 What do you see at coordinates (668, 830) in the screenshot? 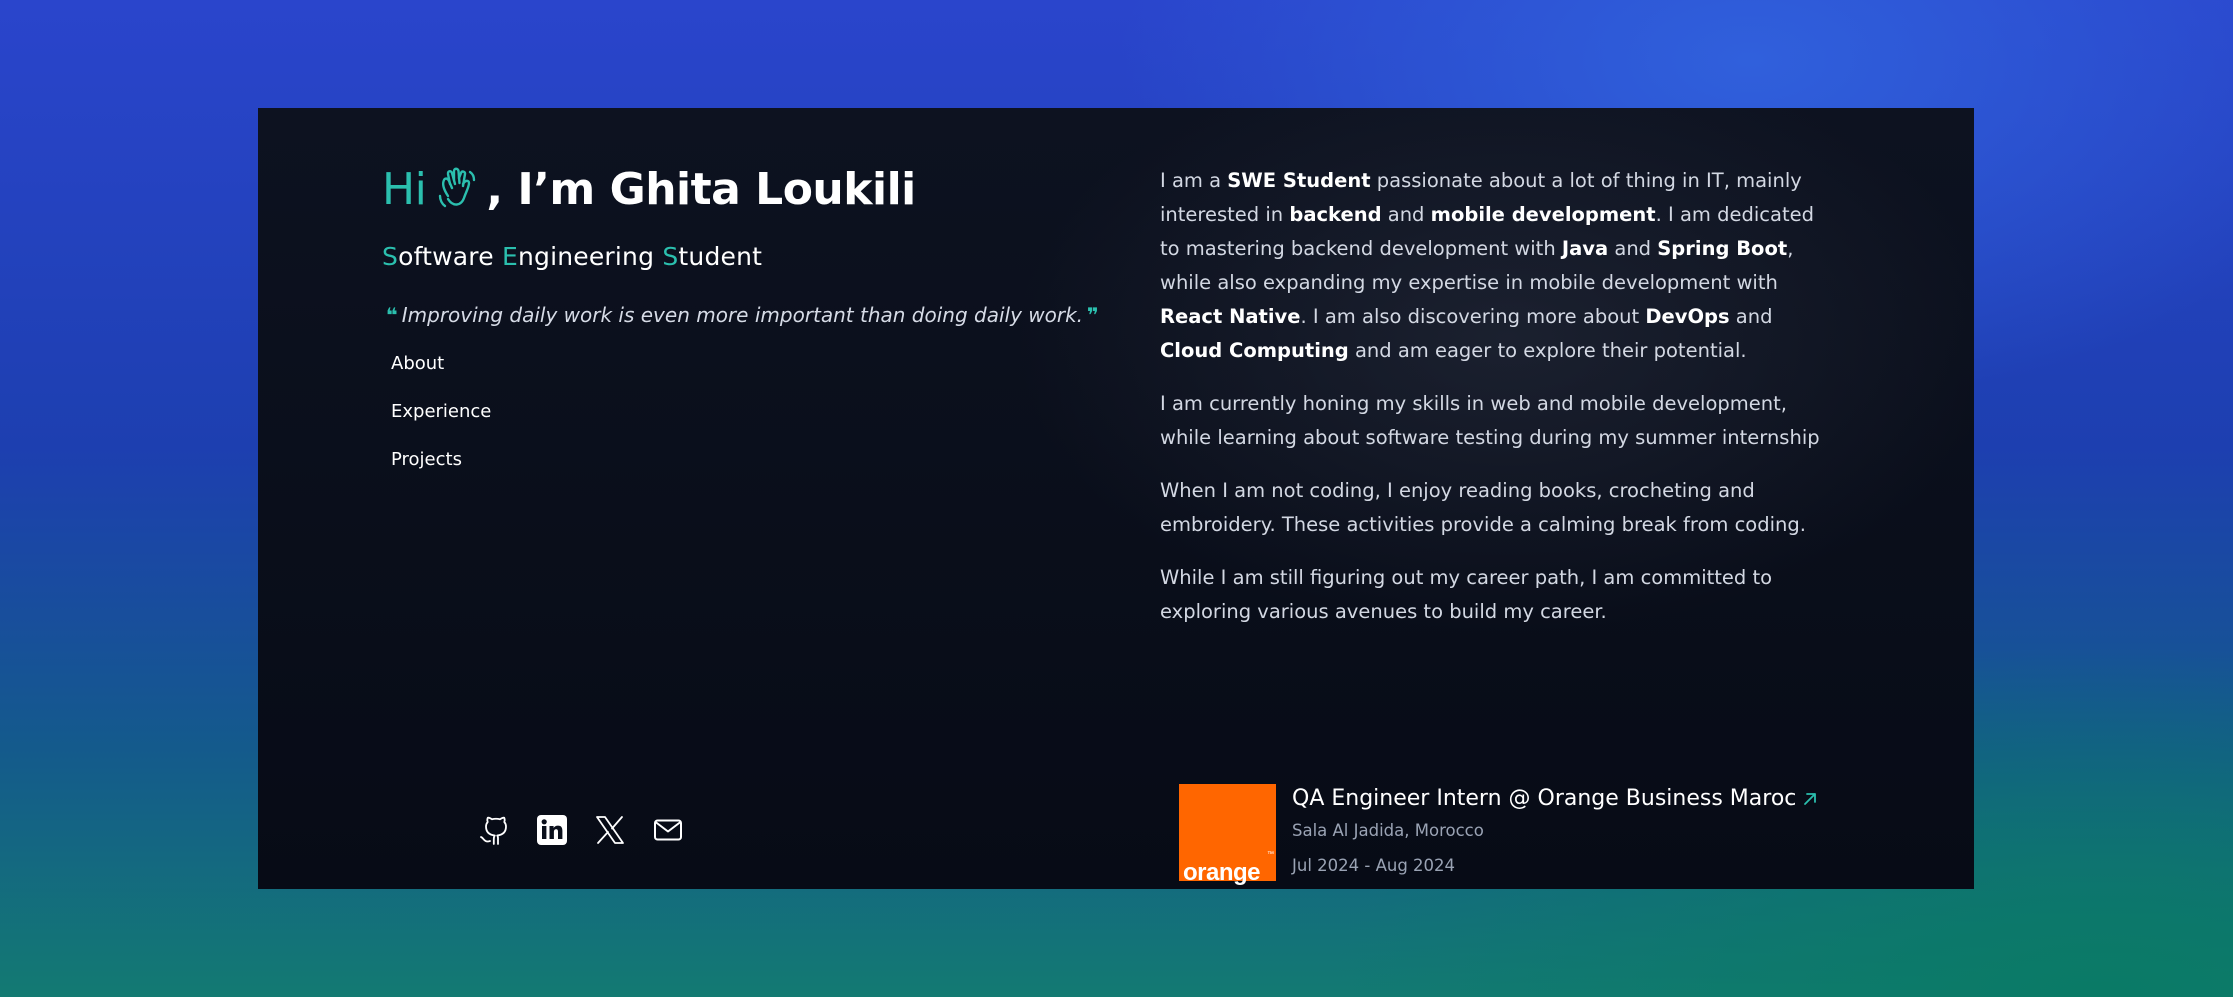
I see `mail-icon` at bounding box center [668, 830].